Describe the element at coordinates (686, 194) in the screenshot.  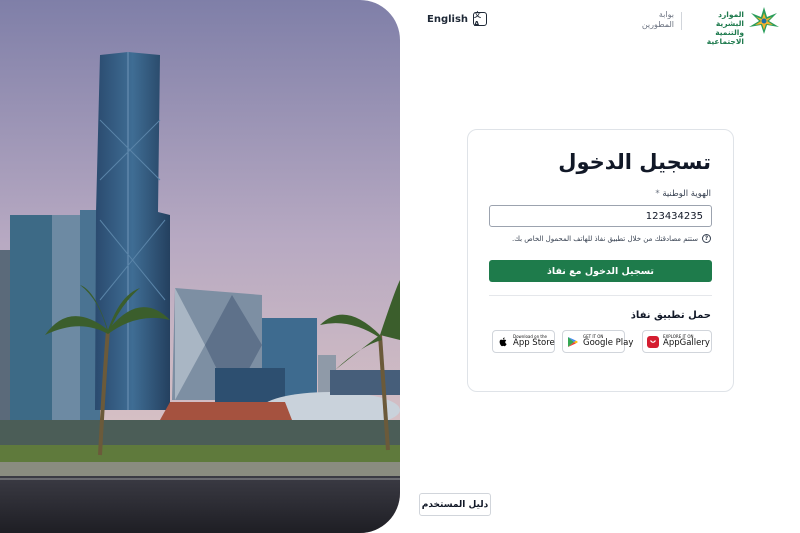
I see `national-id-label-text: الهوية الوطنية` at that location.